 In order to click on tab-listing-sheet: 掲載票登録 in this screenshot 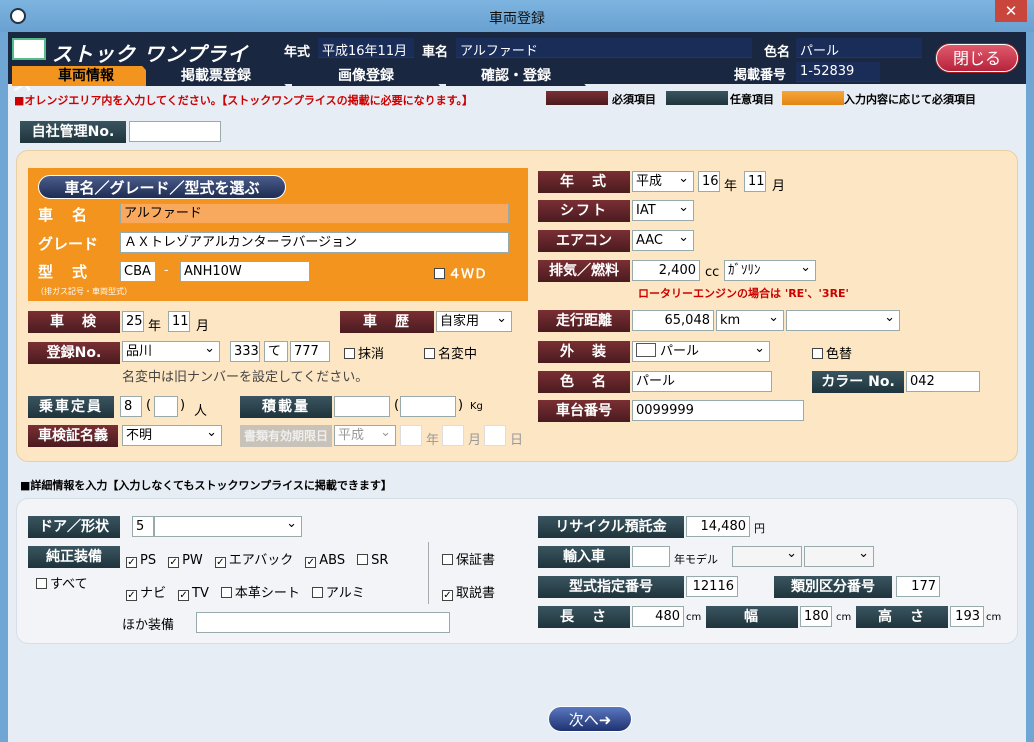, I will do `click(216, 76)`.